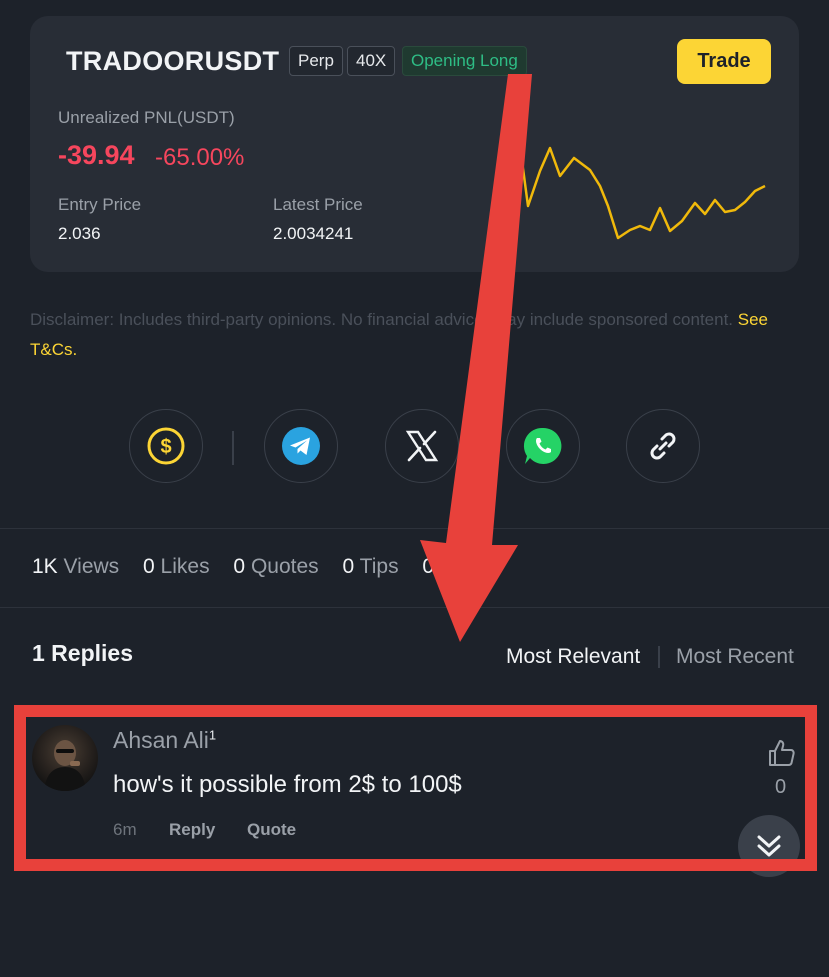  Describe the element at coordinates (724, 61) in the screenshot. I see `trade-button: Trade` at that location.